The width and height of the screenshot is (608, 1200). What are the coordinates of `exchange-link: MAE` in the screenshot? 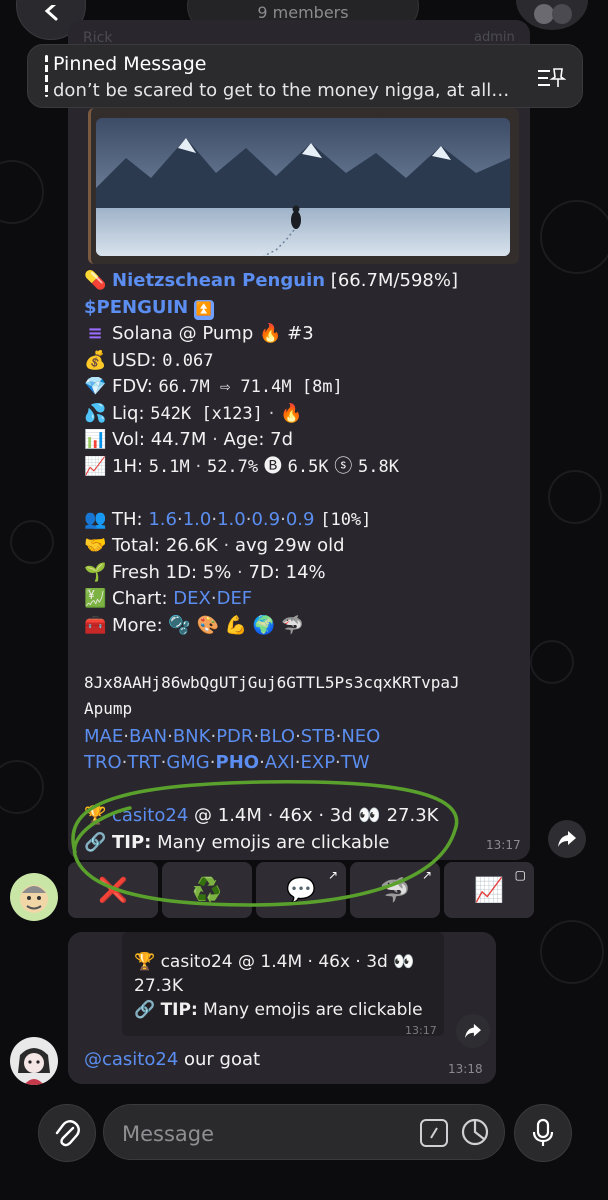 It's located at (103, 736).